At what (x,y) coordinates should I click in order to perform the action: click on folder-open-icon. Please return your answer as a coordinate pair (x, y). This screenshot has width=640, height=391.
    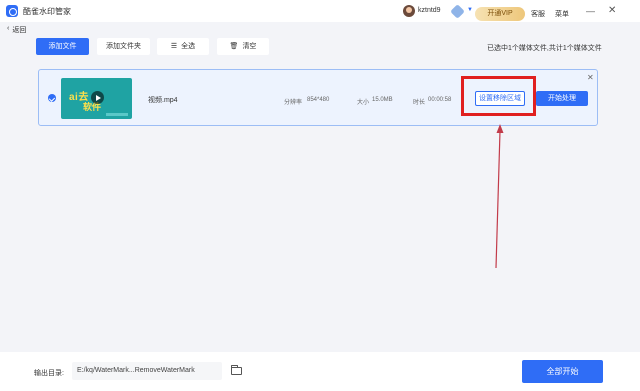
    Looking at the image, I should click on (236, 370).